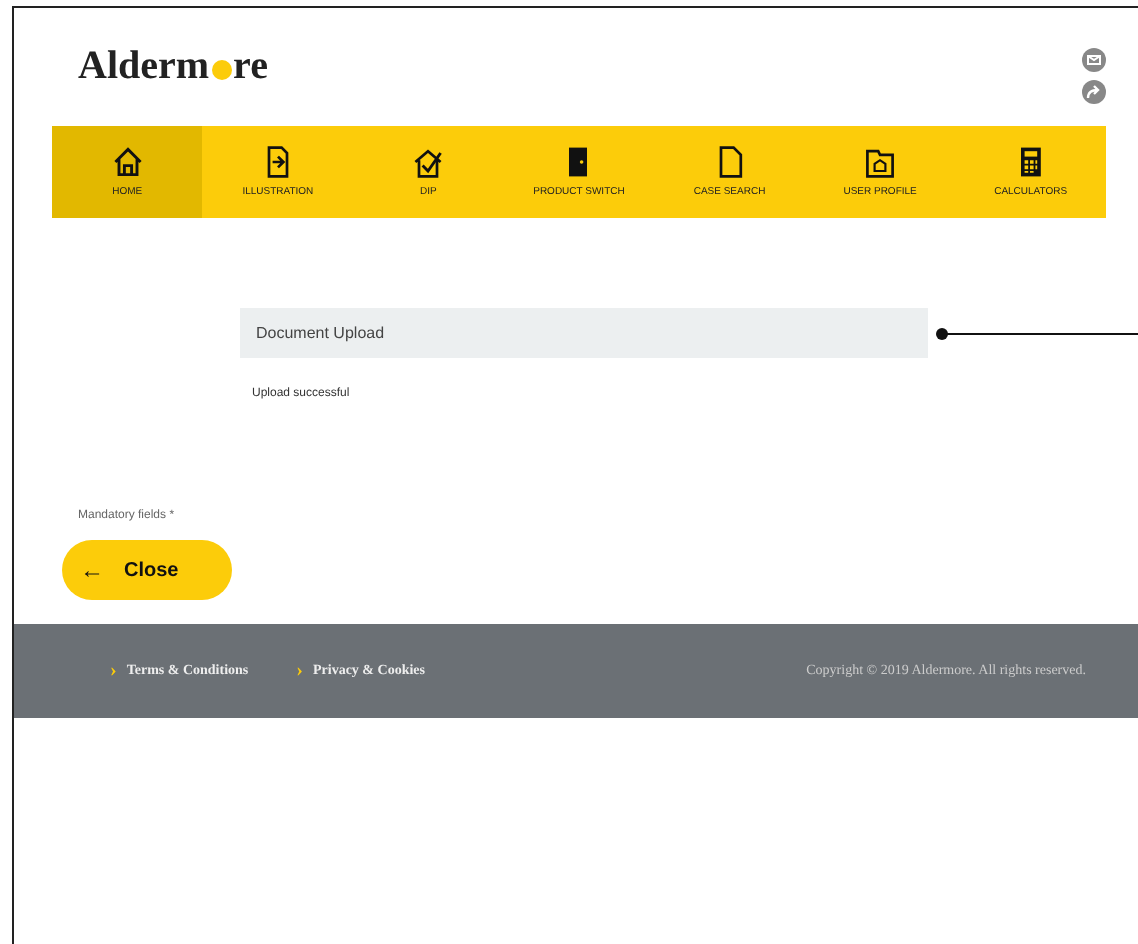 This screenshot has height=944, width=1138. Describe the element at coordinates (147, 570) in the screenshot. I see `close-button: ← Close` at that location.